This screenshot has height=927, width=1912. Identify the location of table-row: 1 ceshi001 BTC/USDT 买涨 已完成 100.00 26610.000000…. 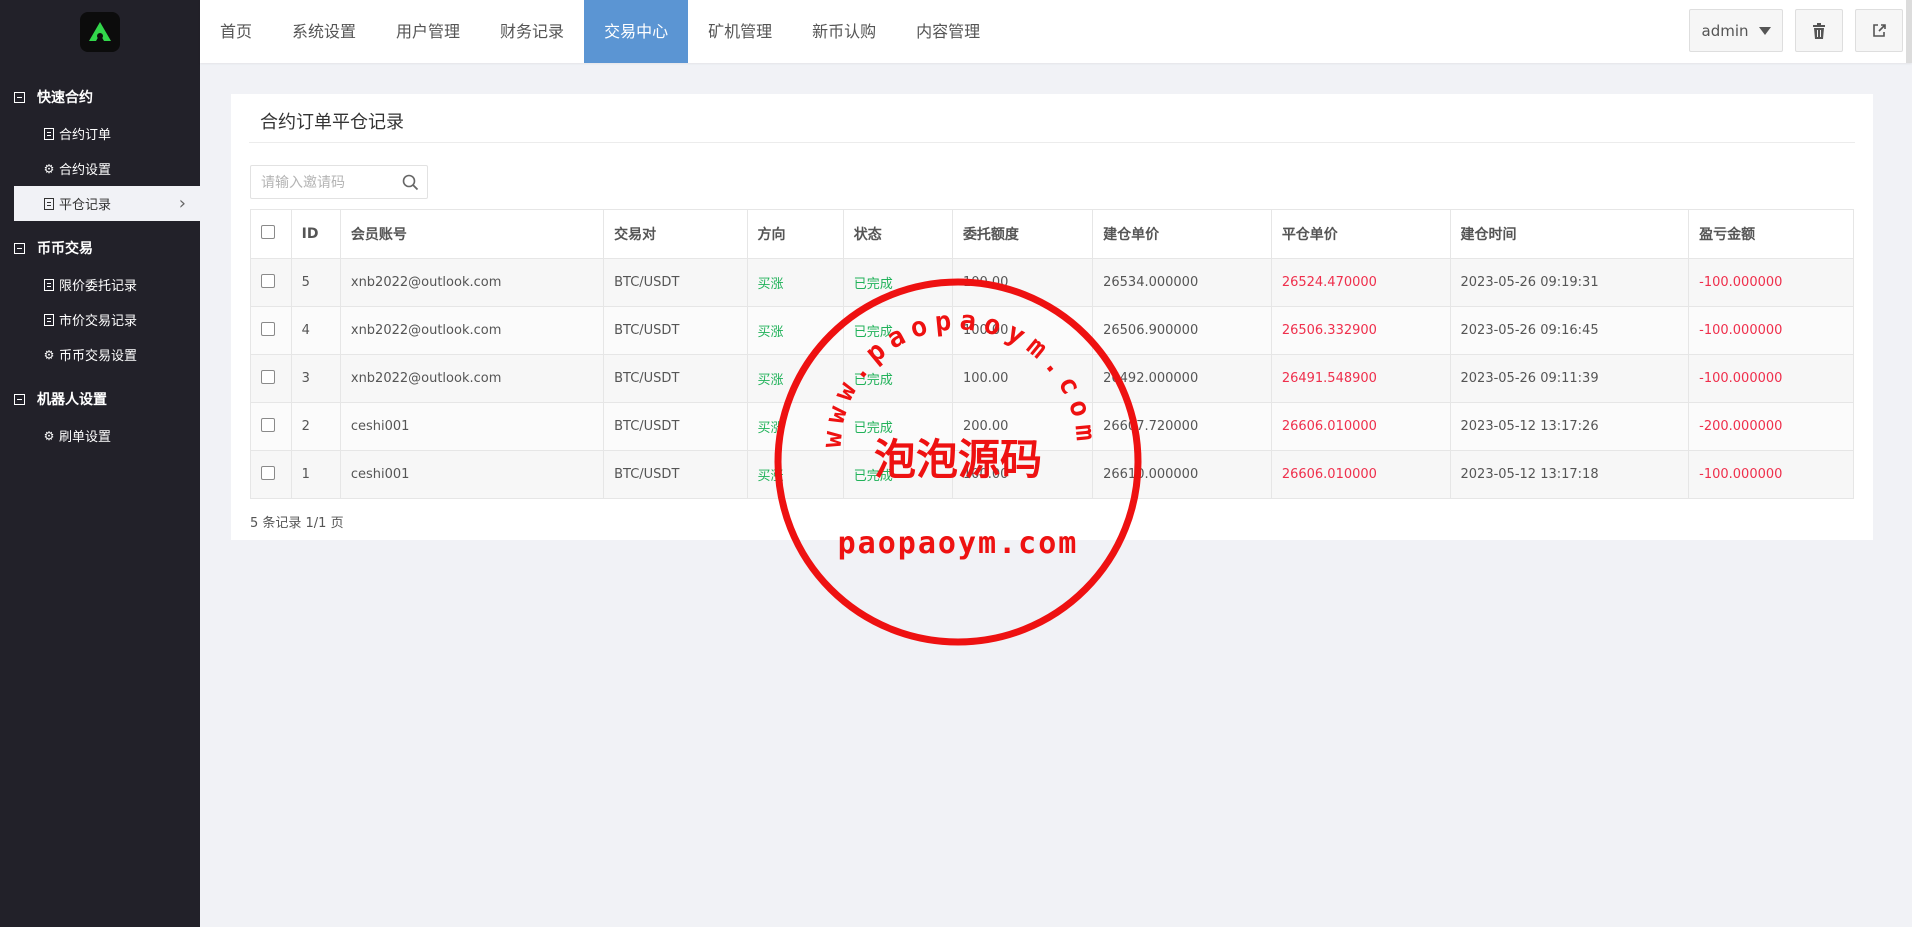
(1052, 474).